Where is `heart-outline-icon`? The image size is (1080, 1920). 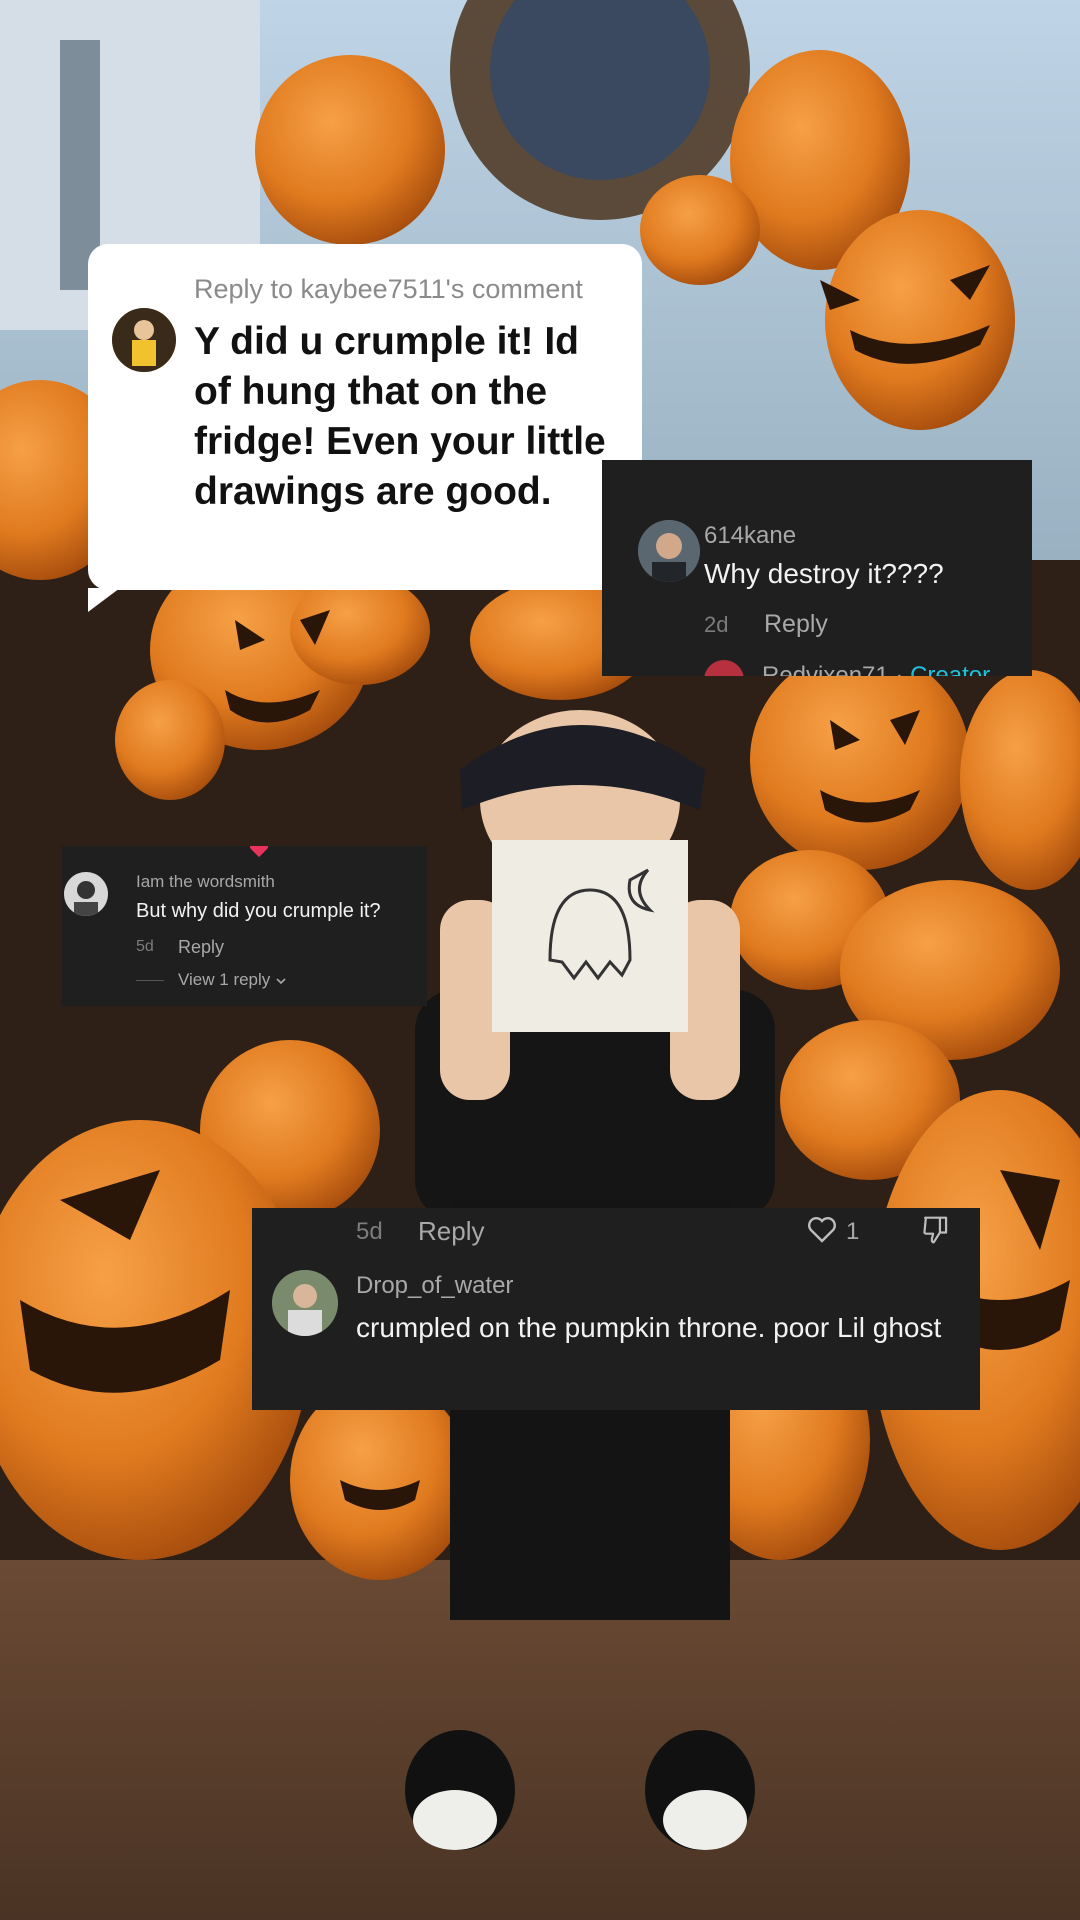 heart-outline-icon is located at coordinates (822, 1231).